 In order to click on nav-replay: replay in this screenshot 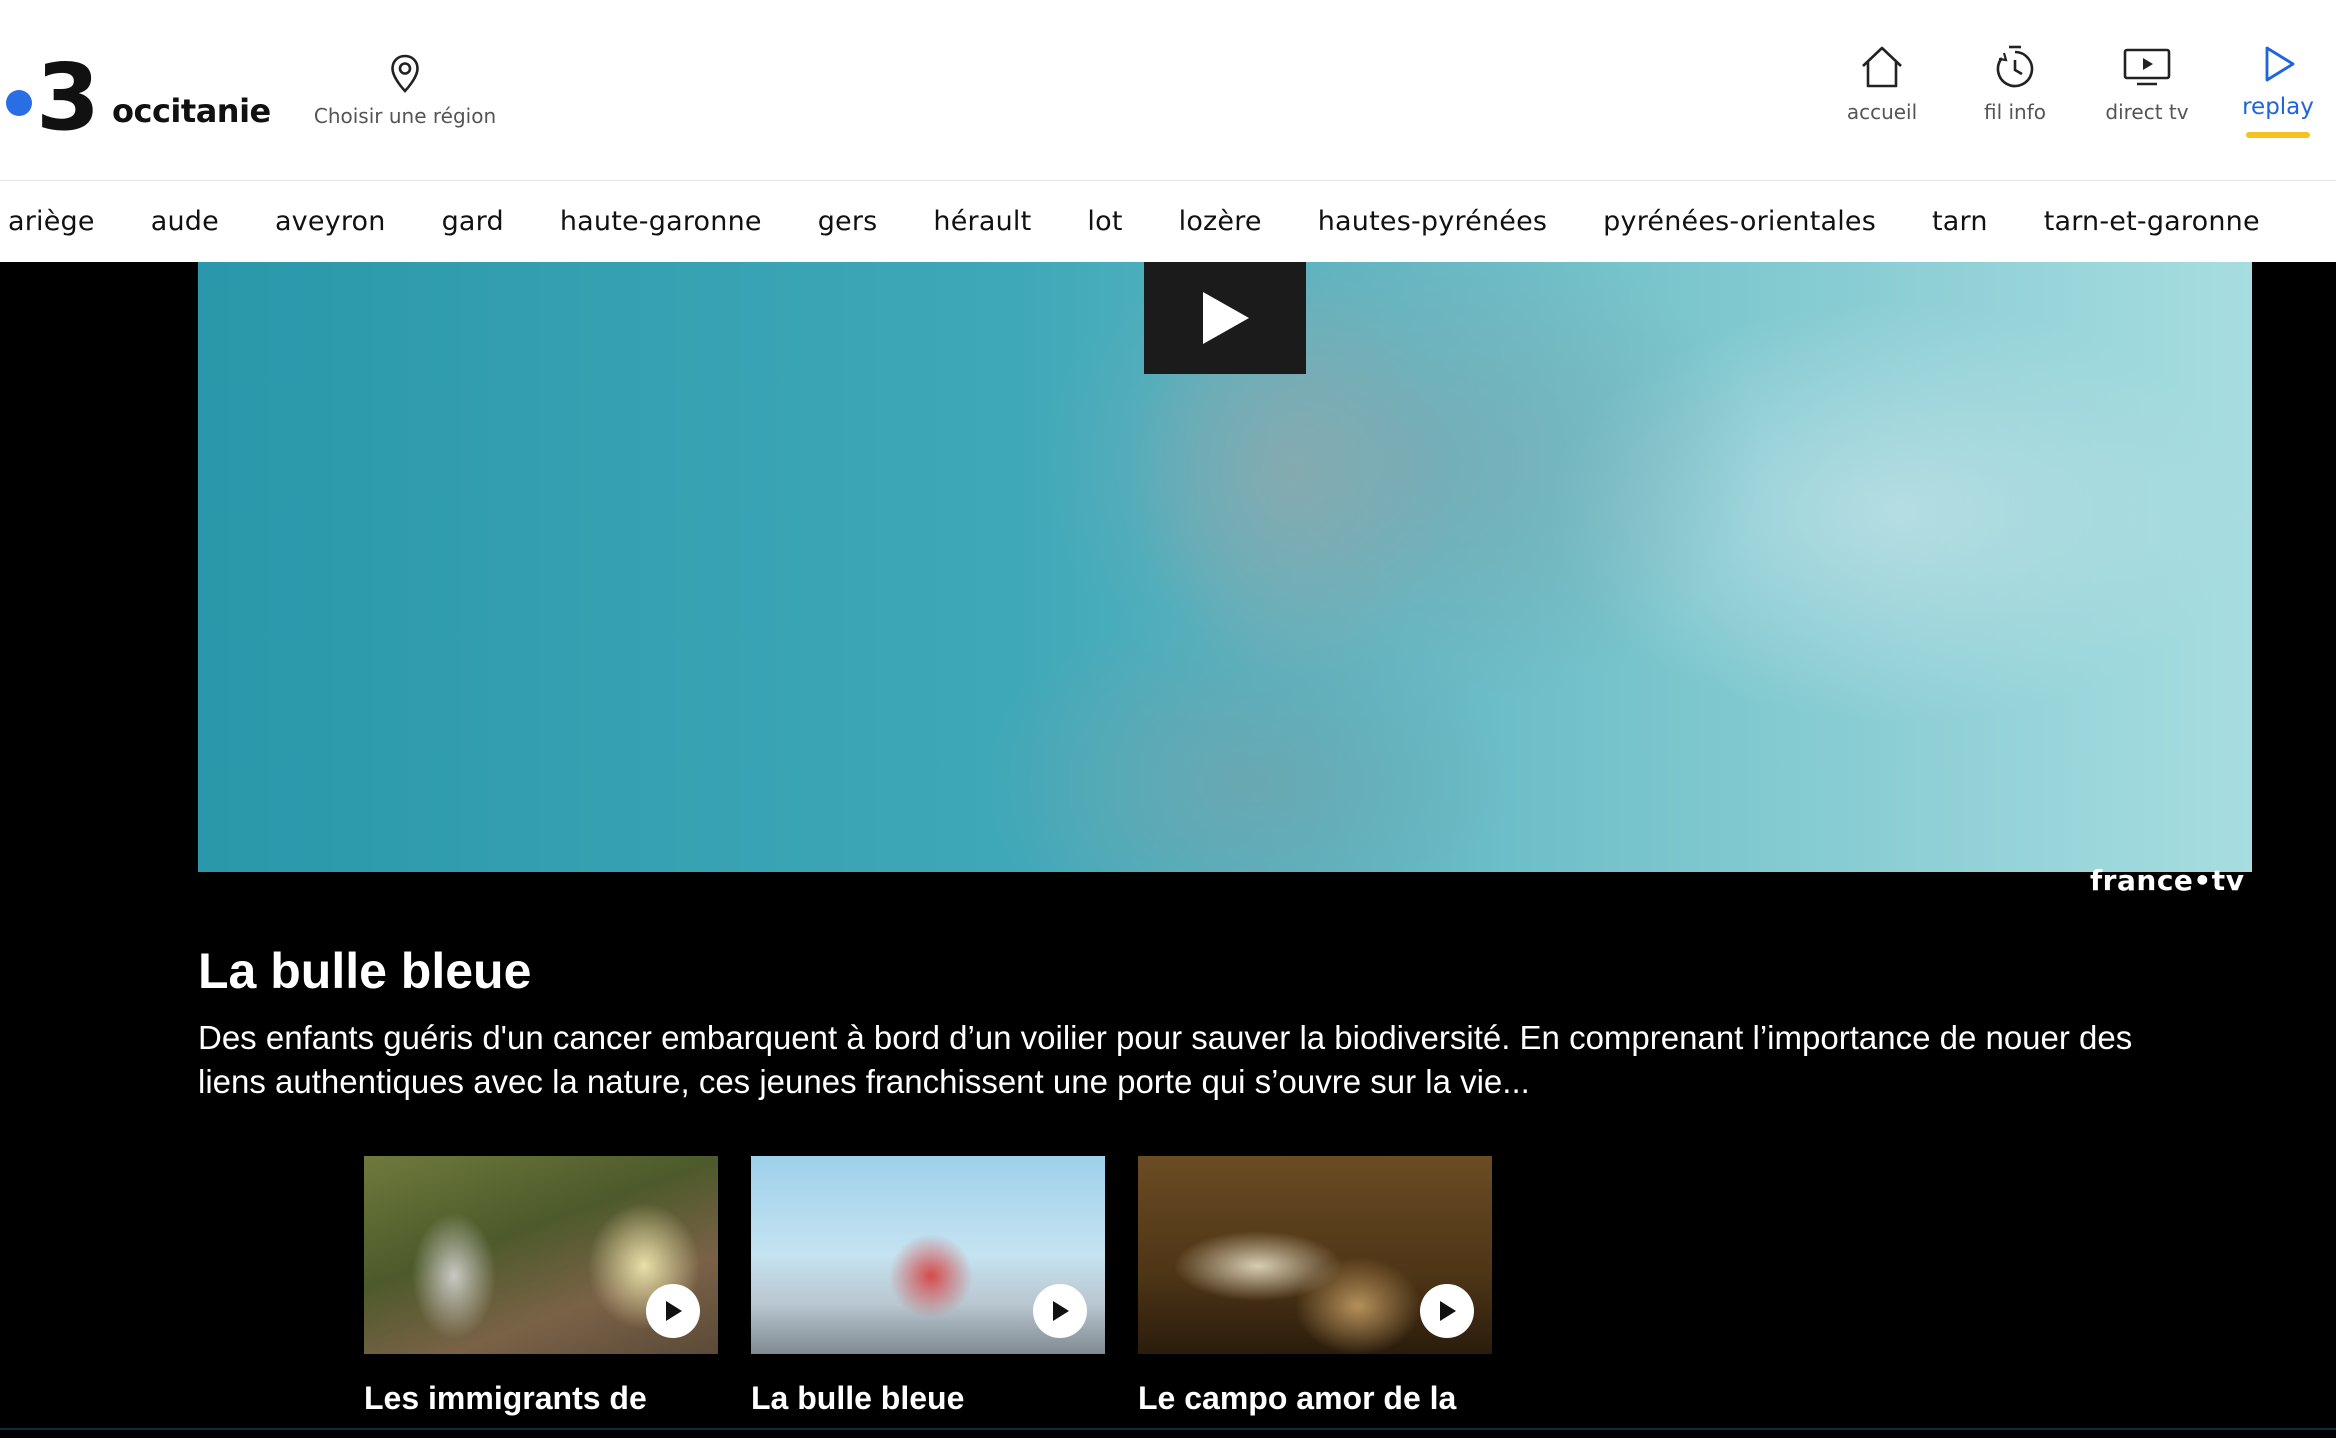, I will do `click(2272, 91)`.